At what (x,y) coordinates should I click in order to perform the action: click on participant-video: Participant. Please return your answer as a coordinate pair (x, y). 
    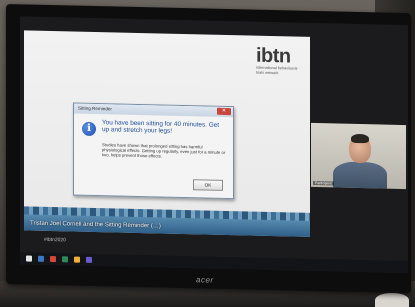
    Looking at the image, I should click on (358, 156).